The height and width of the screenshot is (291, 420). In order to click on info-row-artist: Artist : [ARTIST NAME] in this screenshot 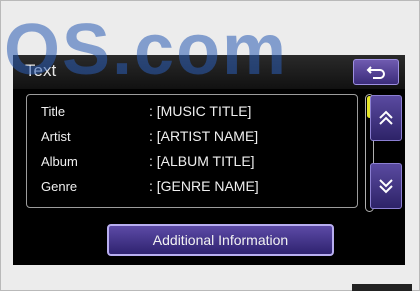, I will do `click(149, 136)`.